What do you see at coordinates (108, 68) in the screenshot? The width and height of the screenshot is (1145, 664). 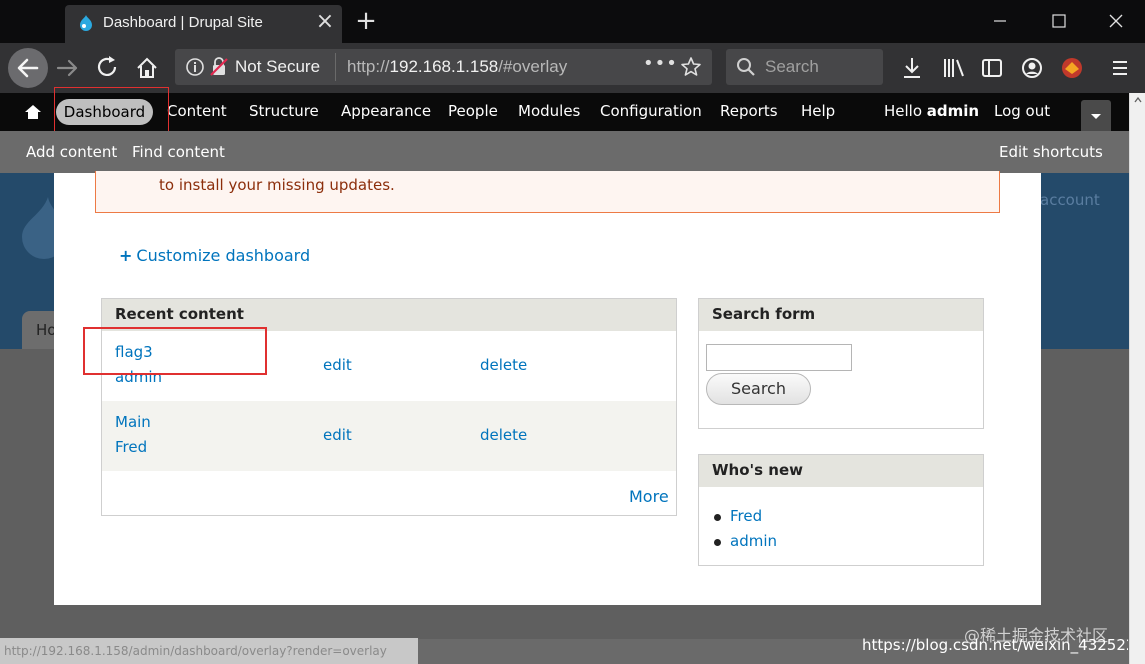 I see `reload-icon` at bounding box center [108, 68].